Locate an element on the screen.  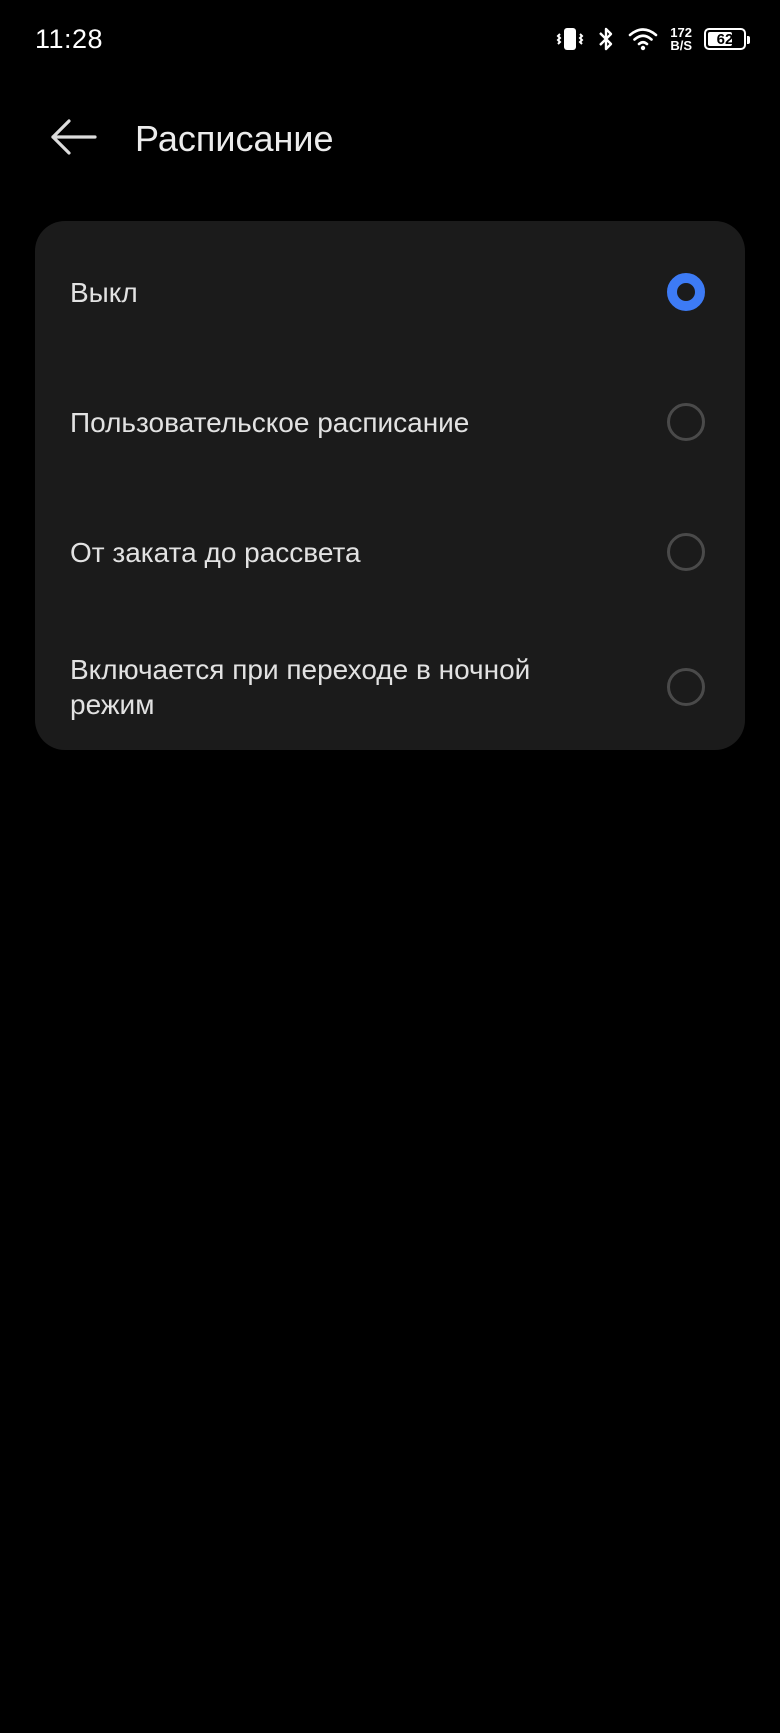
status-icons: 172 B/S 62 is located at coordinates (653, 39).